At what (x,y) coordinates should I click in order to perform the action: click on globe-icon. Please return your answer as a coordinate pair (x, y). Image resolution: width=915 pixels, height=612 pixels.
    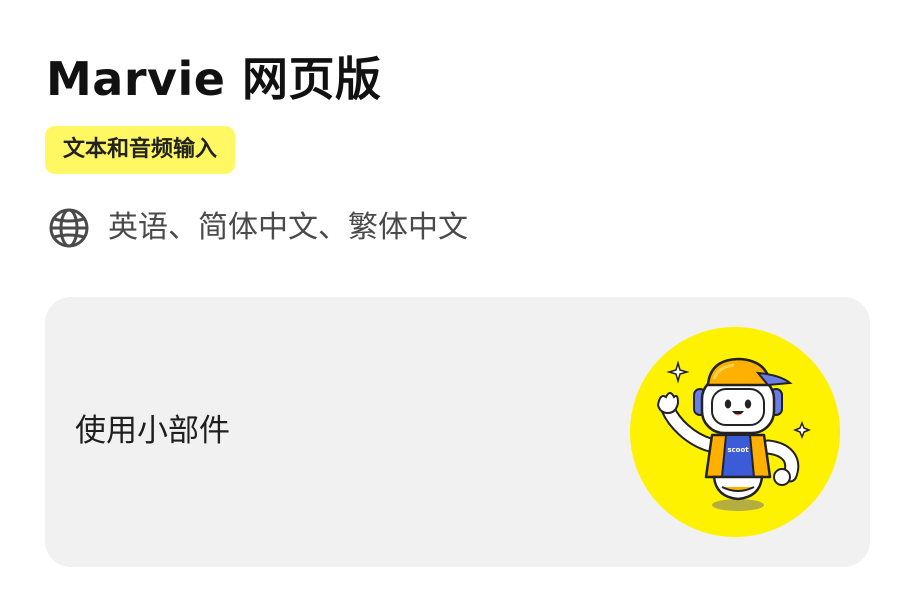
    Looking at the image, I should click on (69, 228).